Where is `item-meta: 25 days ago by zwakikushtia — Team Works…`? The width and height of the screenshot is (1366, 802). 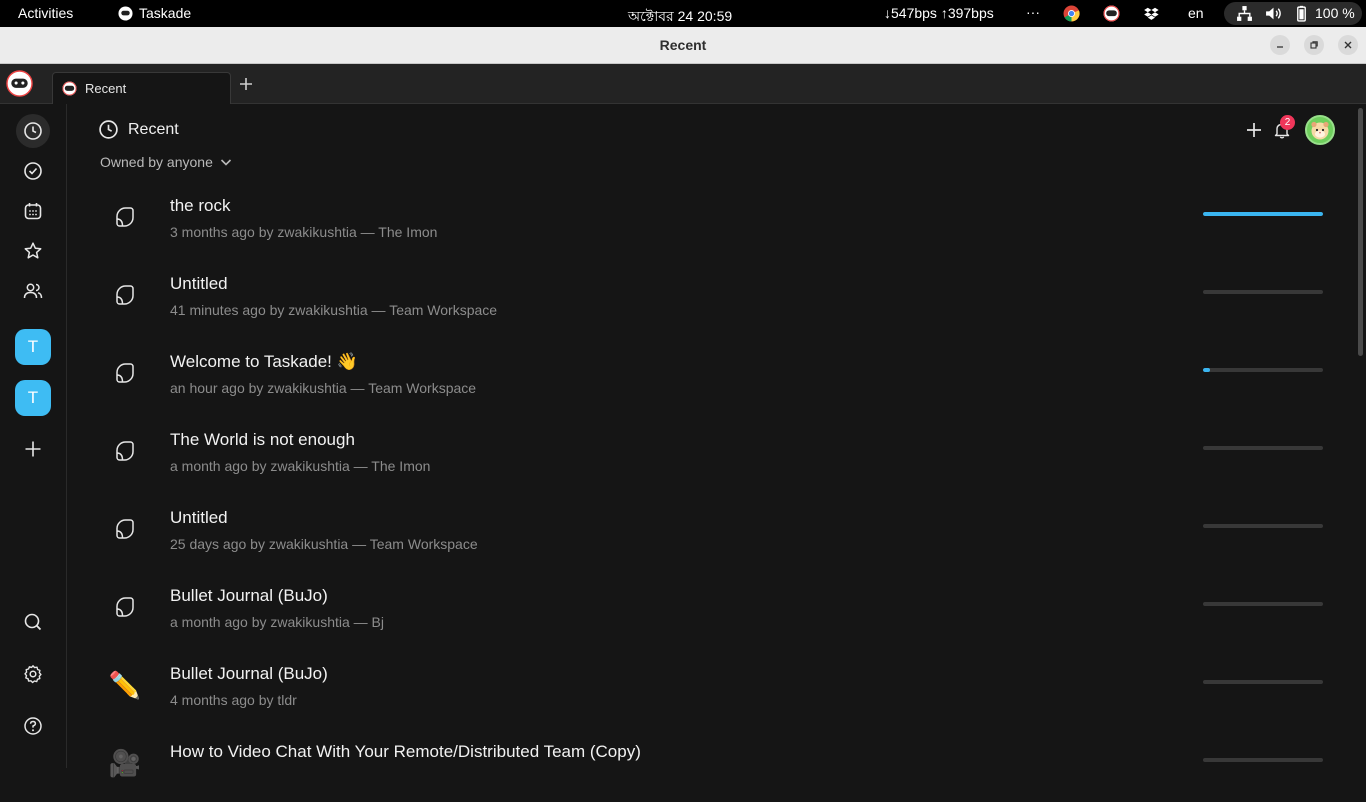
item-meta: 25 days ago by zwakikushtia — Team Works… is located at coordinates (324, 544).